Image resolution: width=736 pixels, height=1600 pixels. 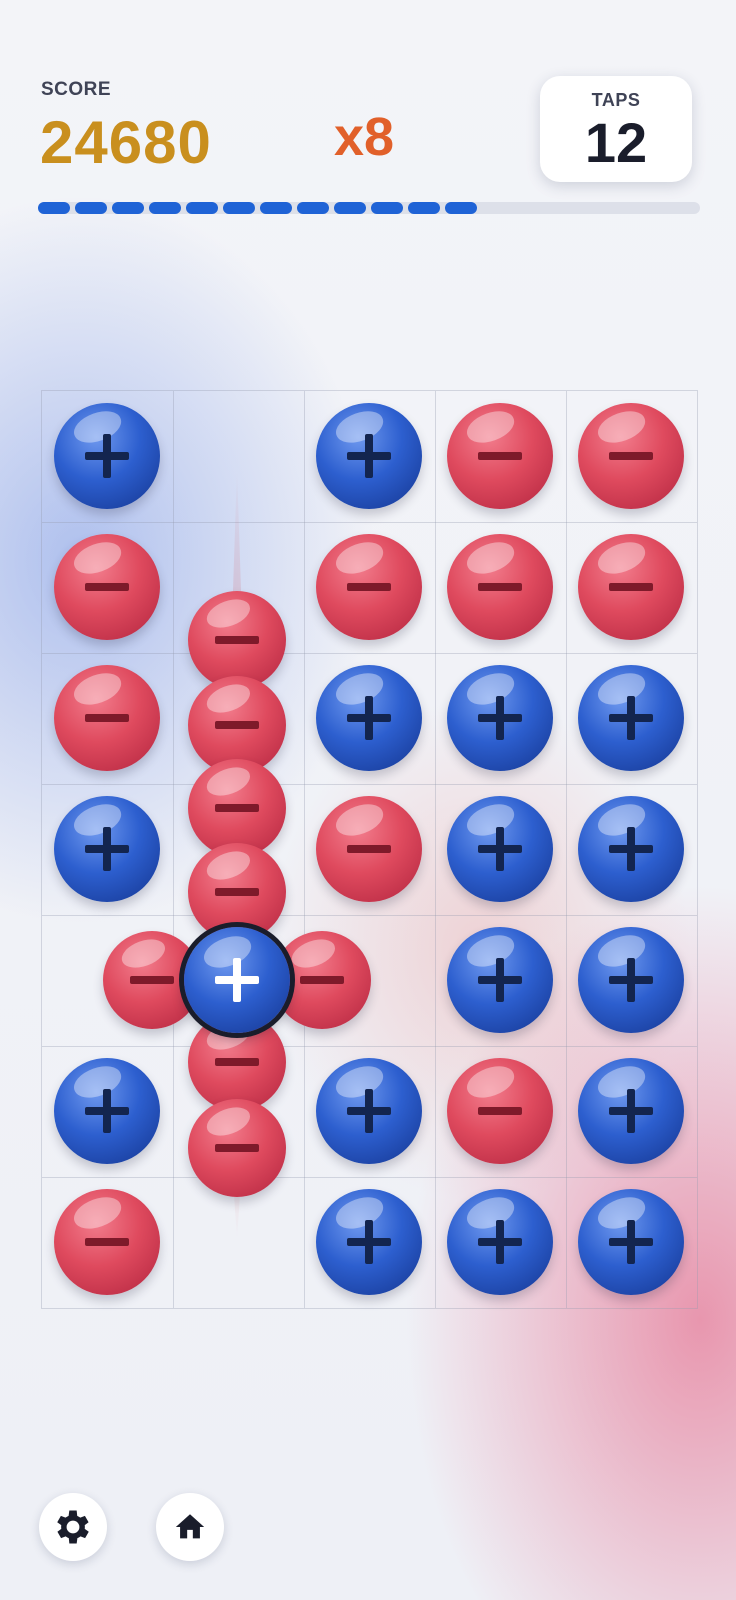 I want to click on score-value: 24680, so click(x=126, y=142).